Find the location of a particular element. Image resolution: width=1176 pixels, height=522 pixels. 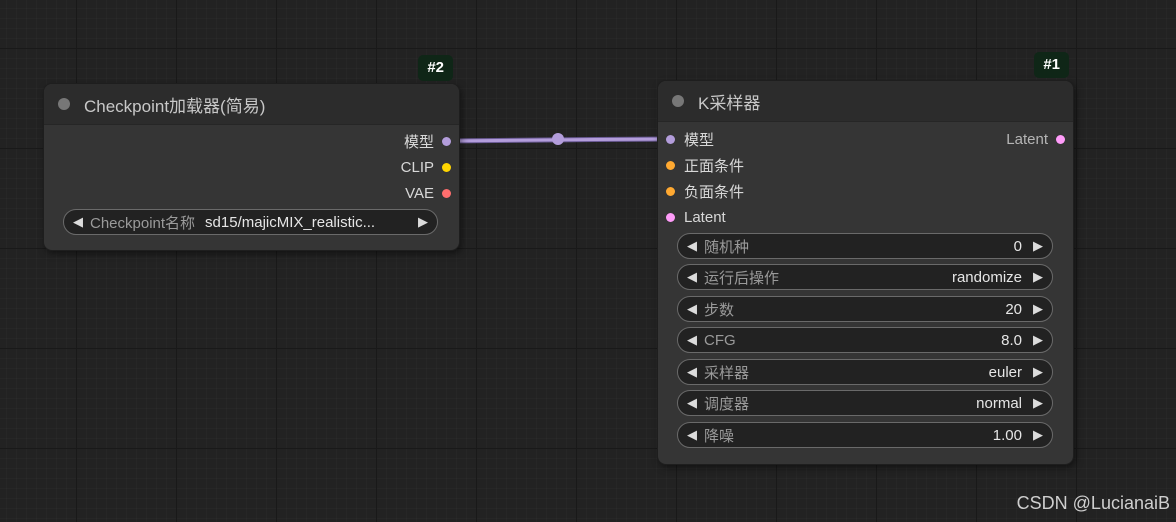

widget-label: CFG is located at coordinates (720, 340).